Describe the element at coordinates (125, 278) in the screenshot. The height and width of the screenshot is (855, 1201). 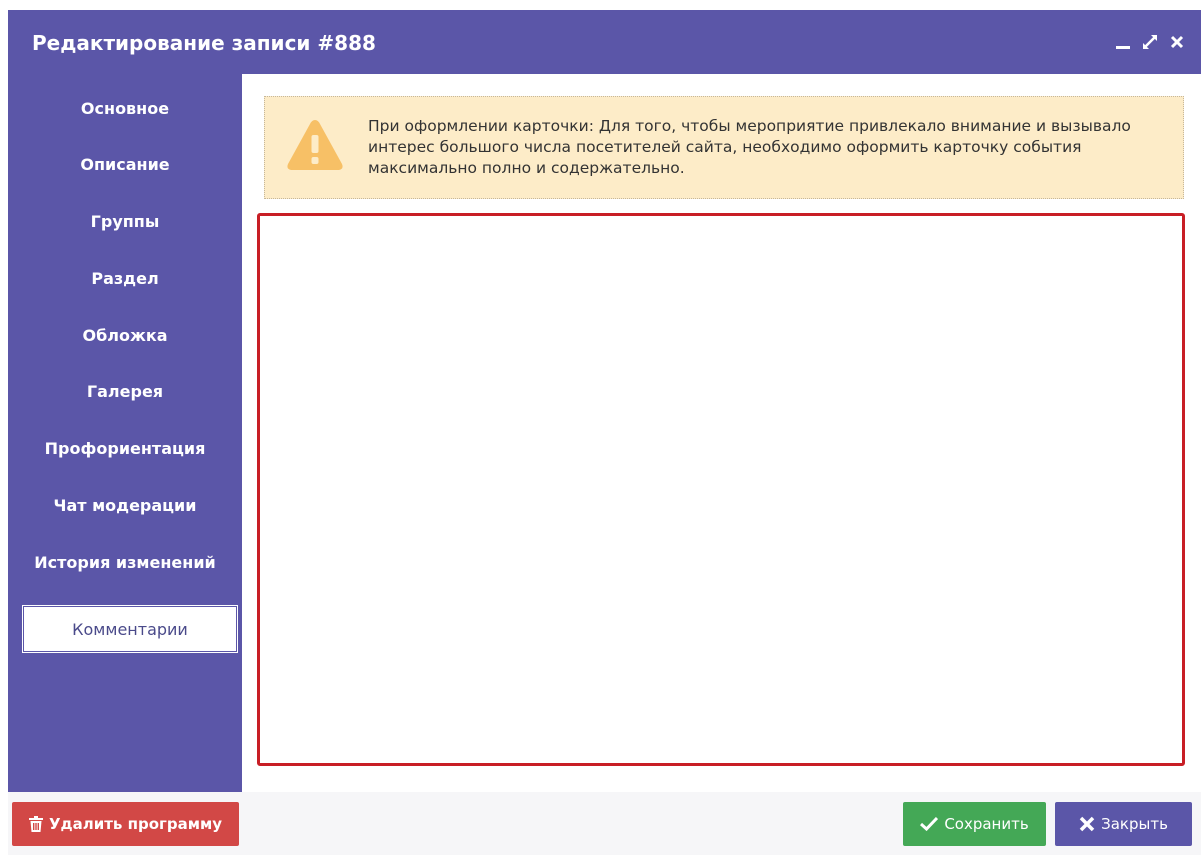
I see `sidebar-item-section: Раздел` at that location.